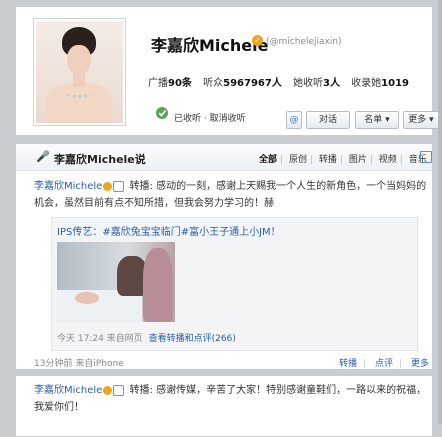 This screenshot has height=437, width=442. I want to click on verified-icon: ✓, so click(257, 40).